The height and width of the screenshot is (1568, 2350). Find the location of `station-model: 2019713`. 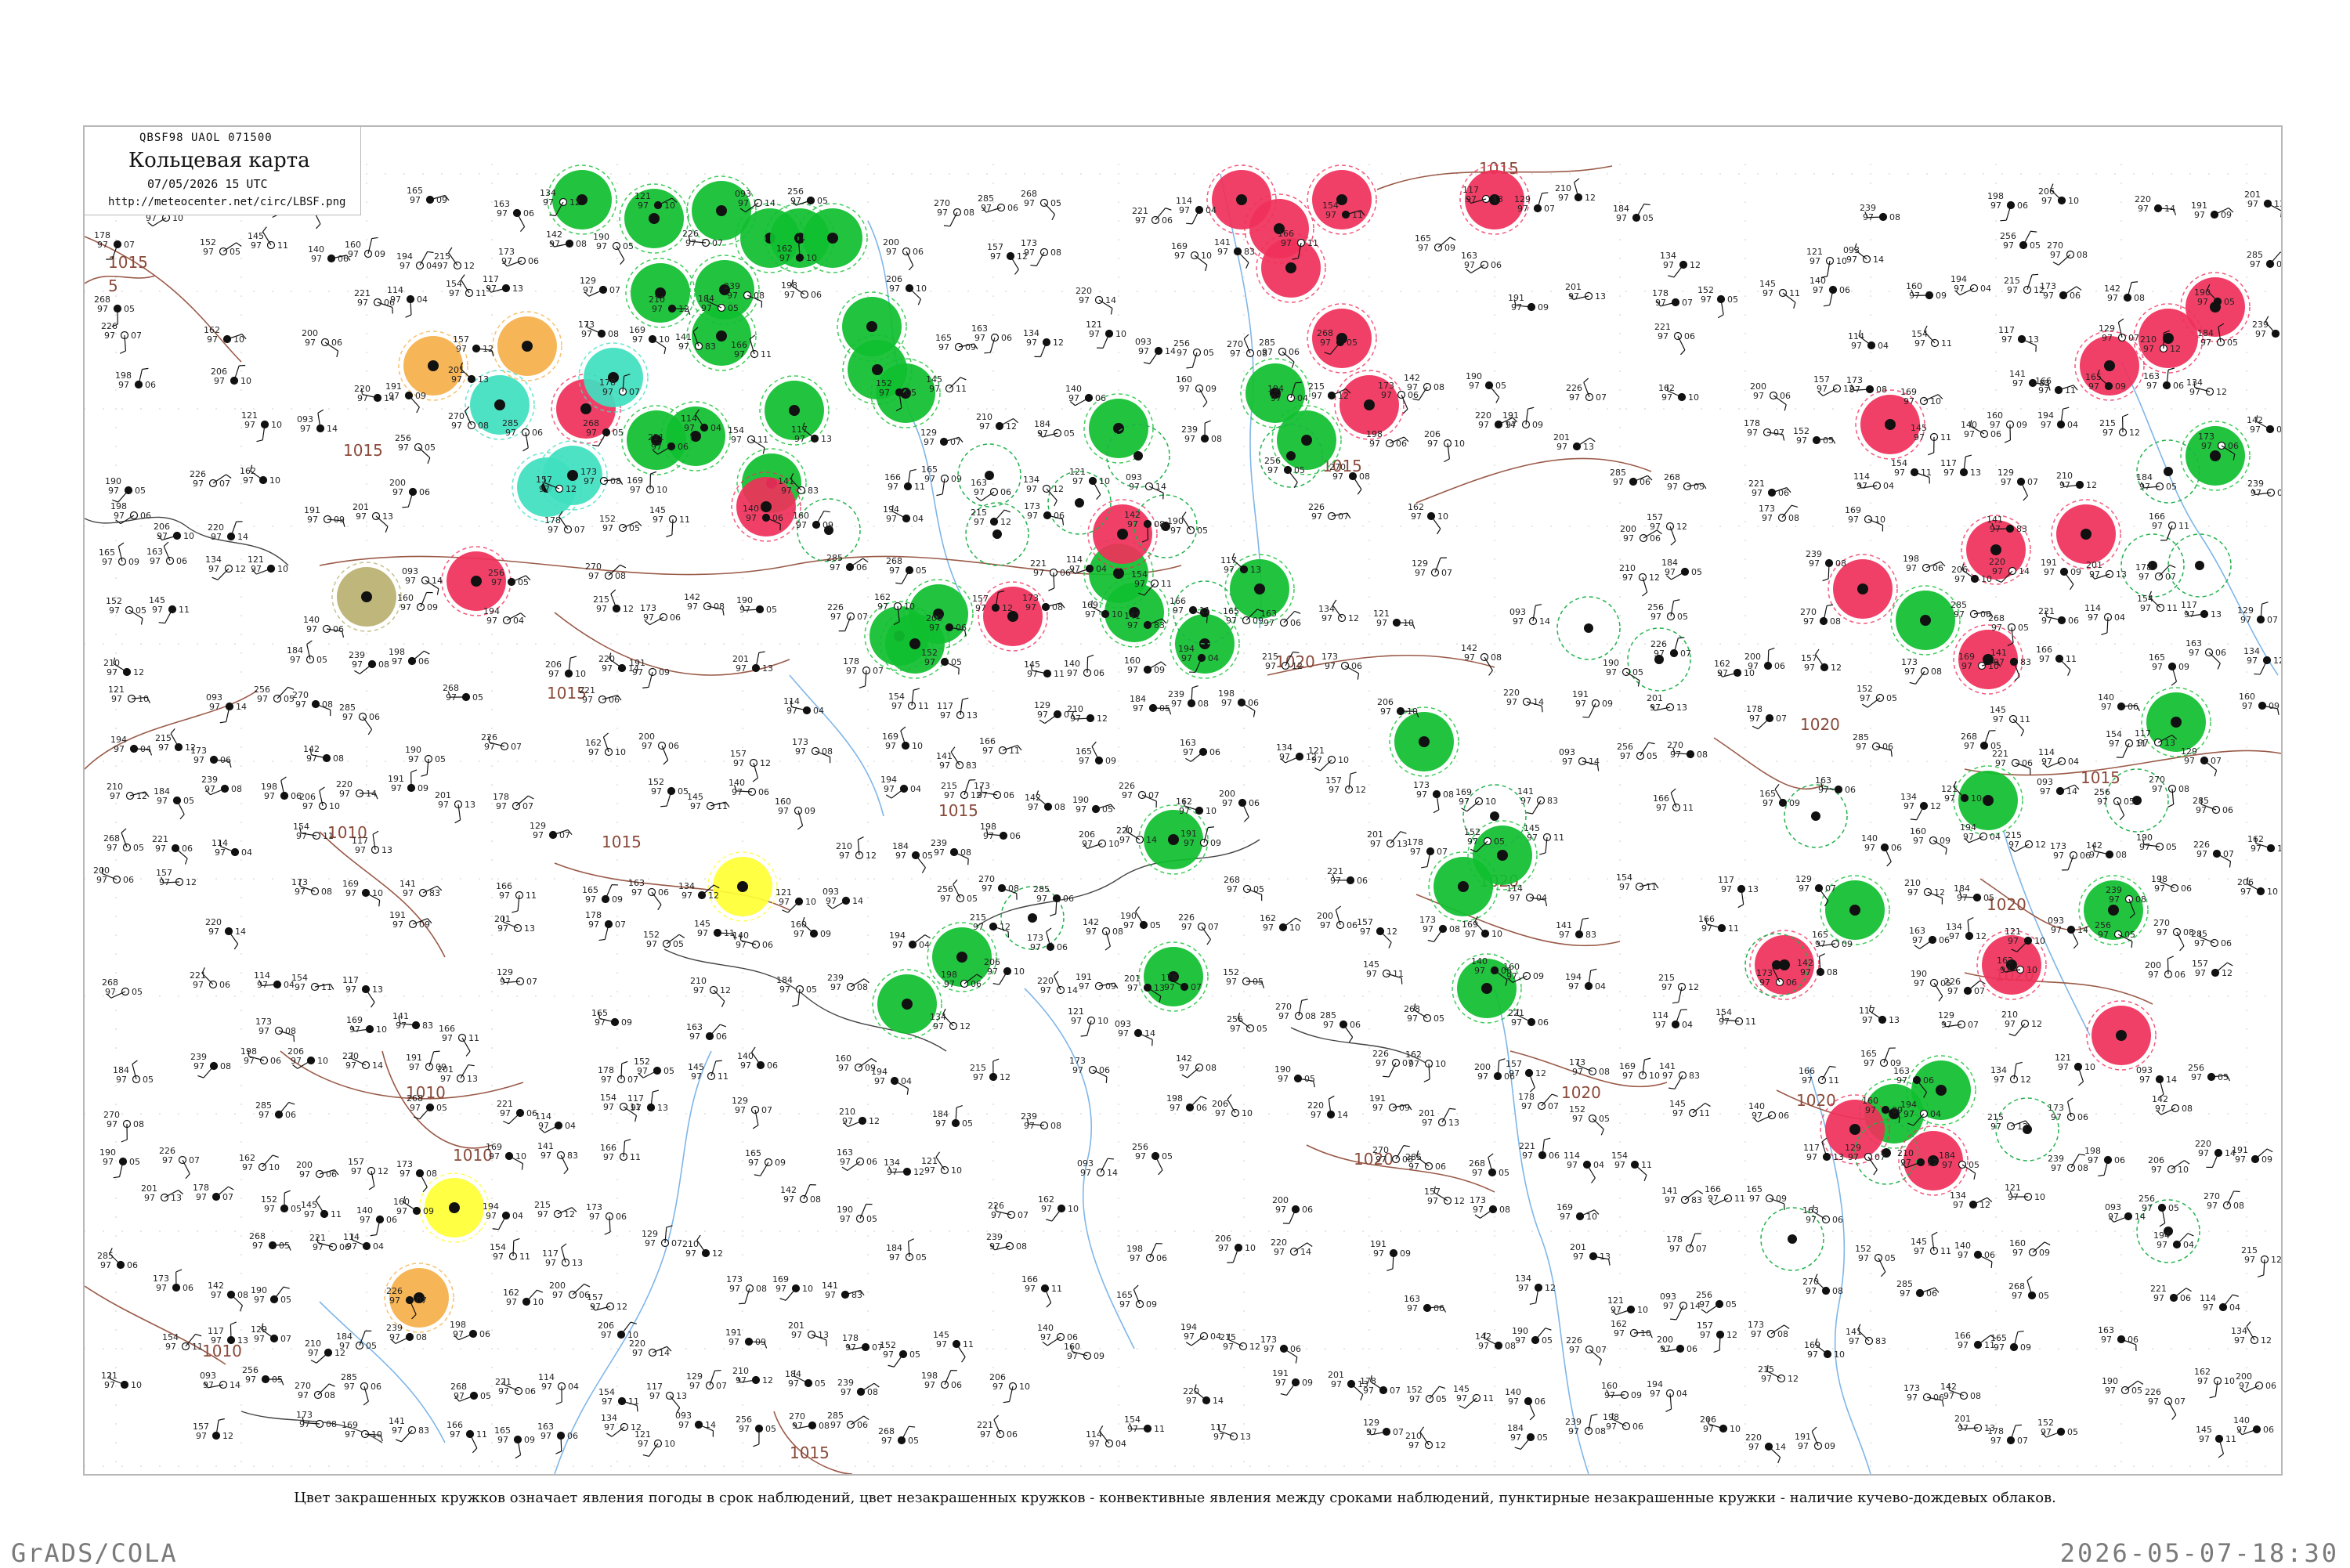

station-model: 2019713 is located at coordinates (2106, 570).